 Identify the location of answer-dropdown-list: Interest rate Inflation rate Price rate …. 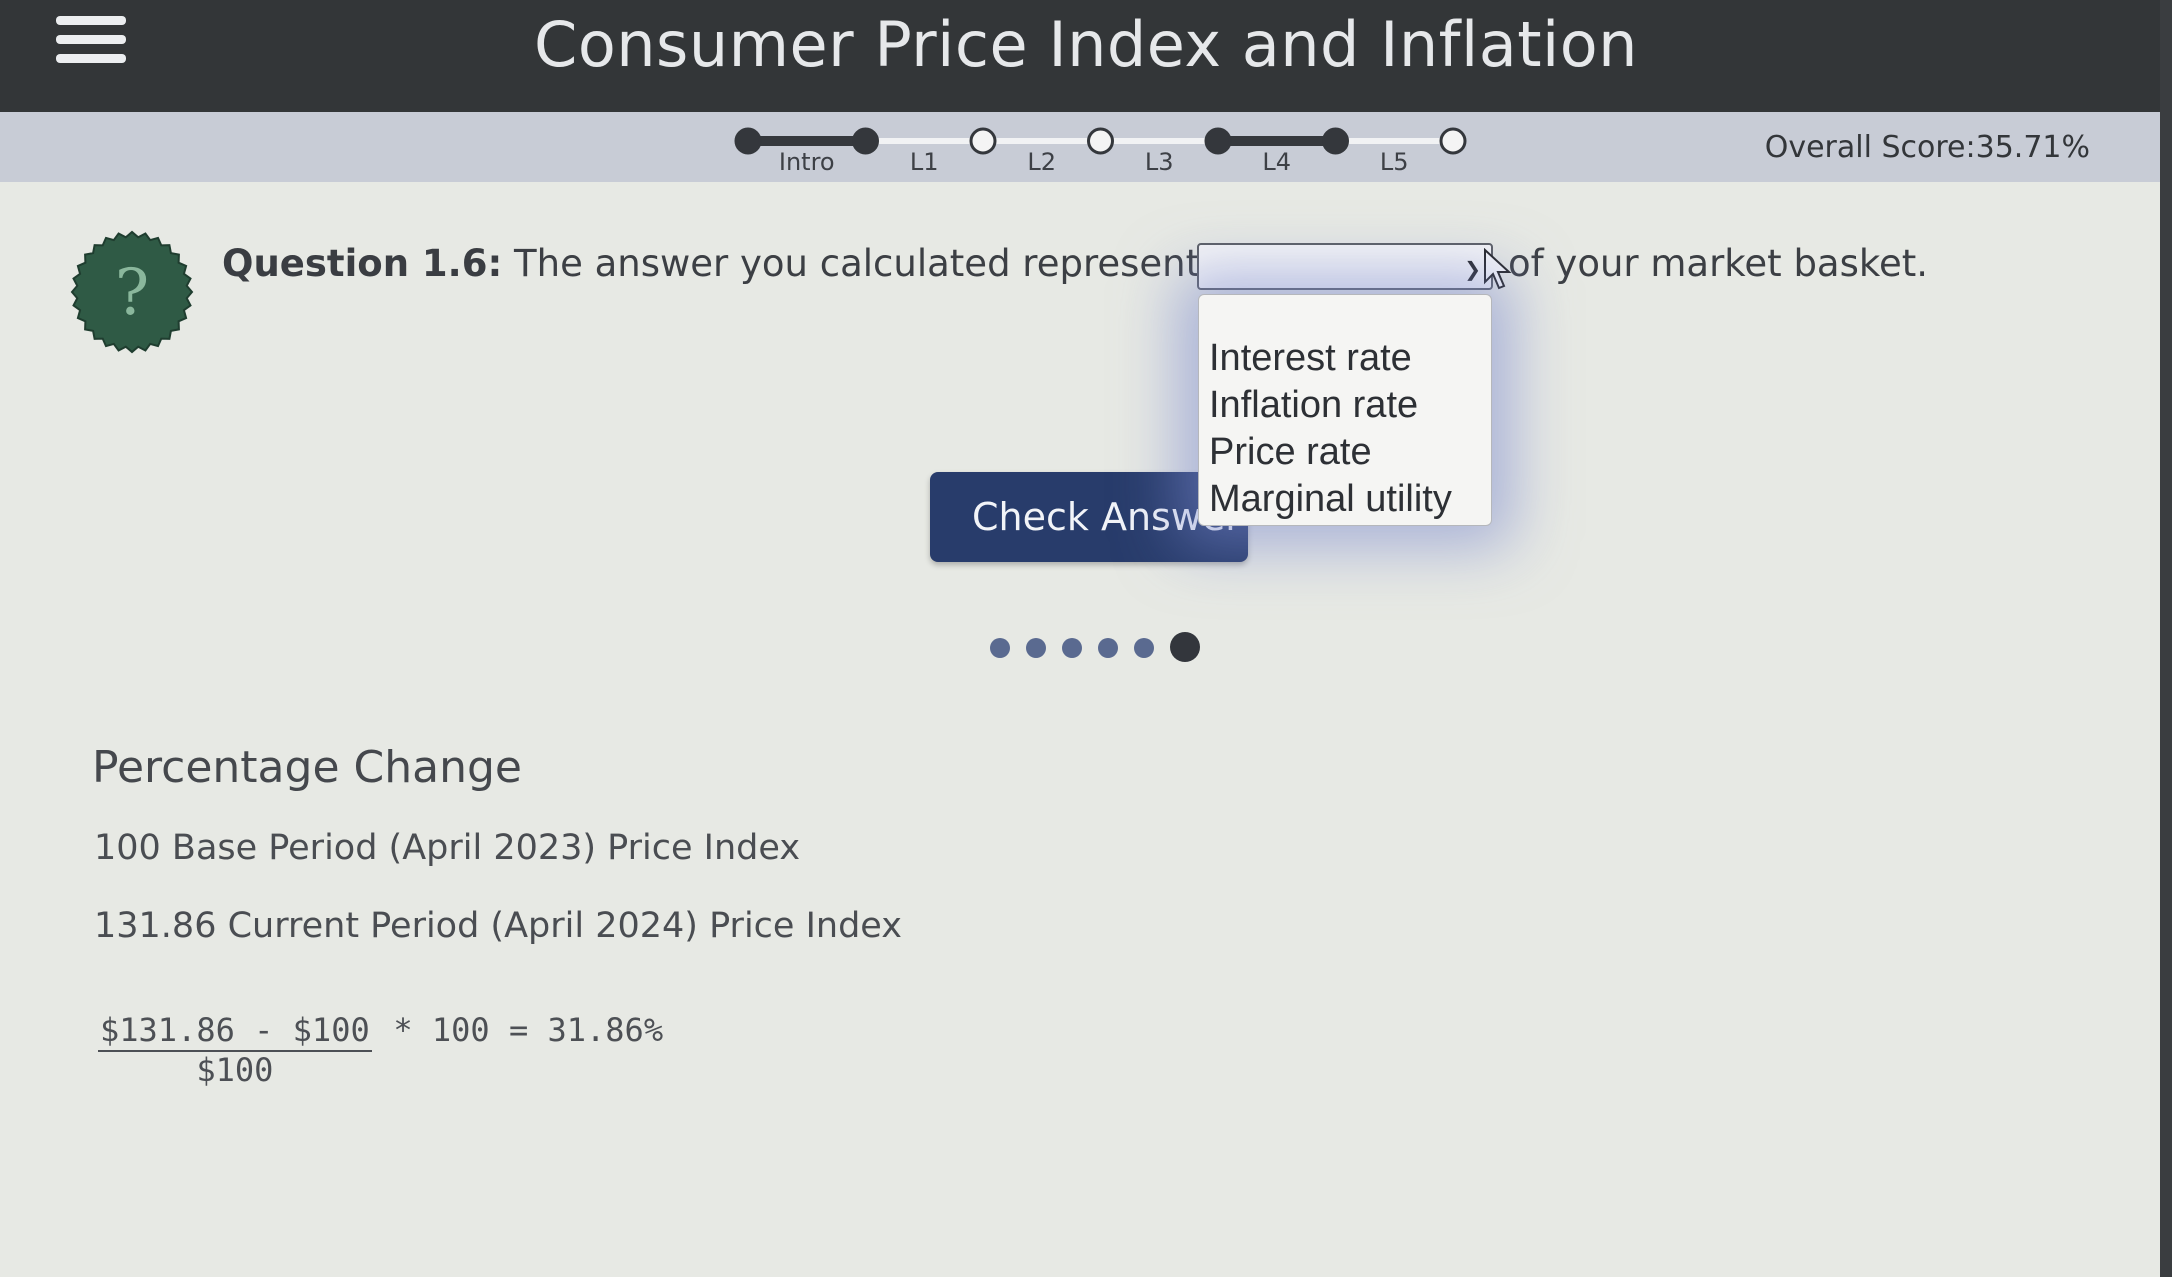
(1345, 410).